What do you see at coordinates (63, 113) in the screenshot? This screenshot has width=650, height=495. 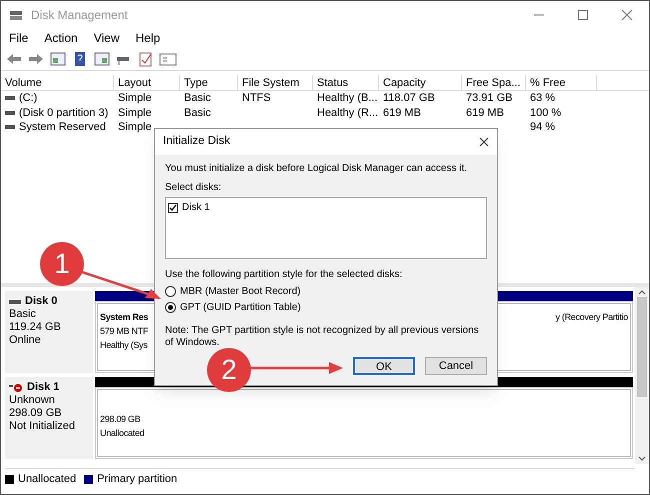 I see `table-cell: (Disk 0 partition 3)` at bounding box center [63, 113].